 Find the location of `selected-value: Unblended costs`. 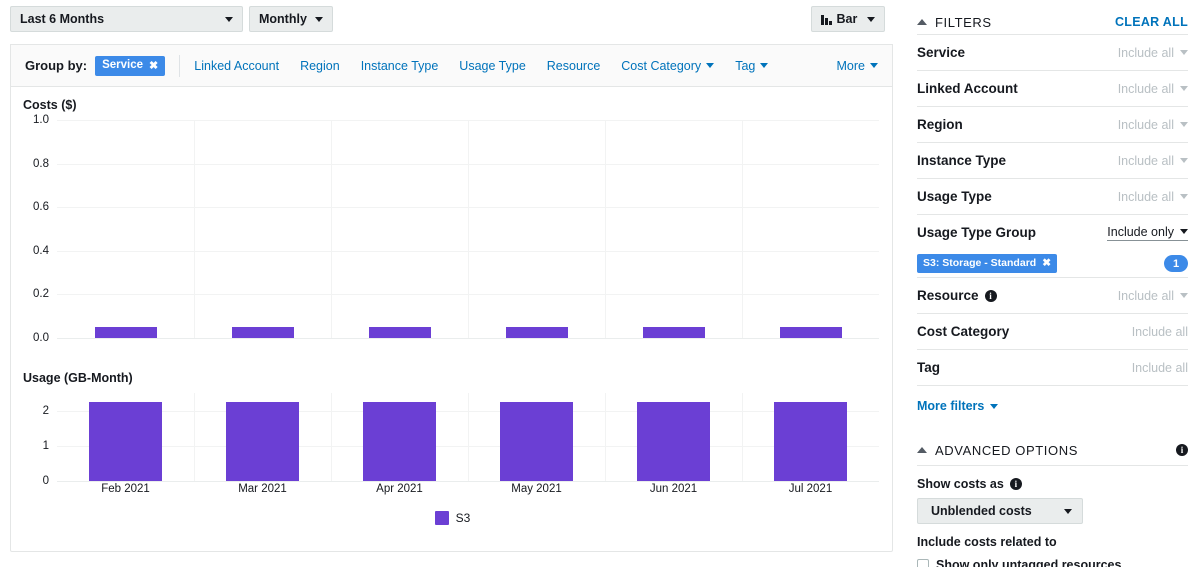

selected-value: Unblended costs is located at coordinates (981, 511).